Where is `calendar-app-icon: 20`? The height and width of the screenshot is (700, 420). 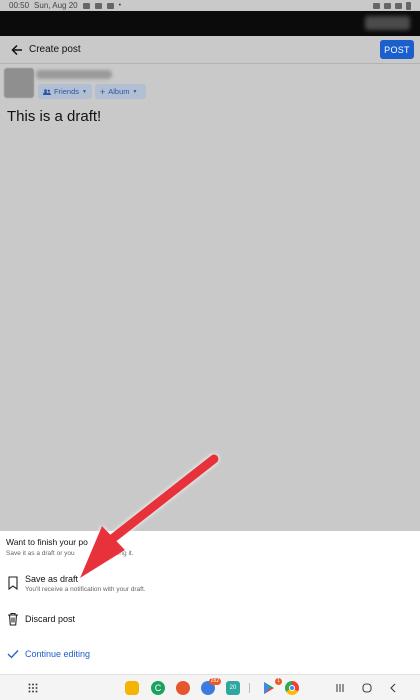 calendar-app-icon: 20 is located at coordinates (233, 688).